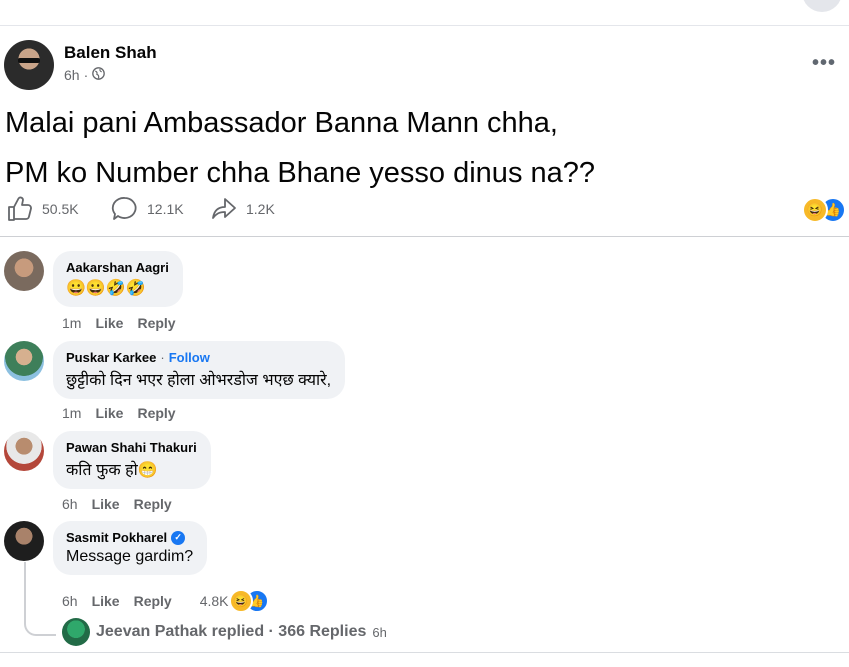 The height and width of the screenshot is (667, 849). Describe the element at coordinates (281, 123) in the screenshot. I see `post-text-line-1: Malai pani Ambassador Banna Mann chha,` at that location.